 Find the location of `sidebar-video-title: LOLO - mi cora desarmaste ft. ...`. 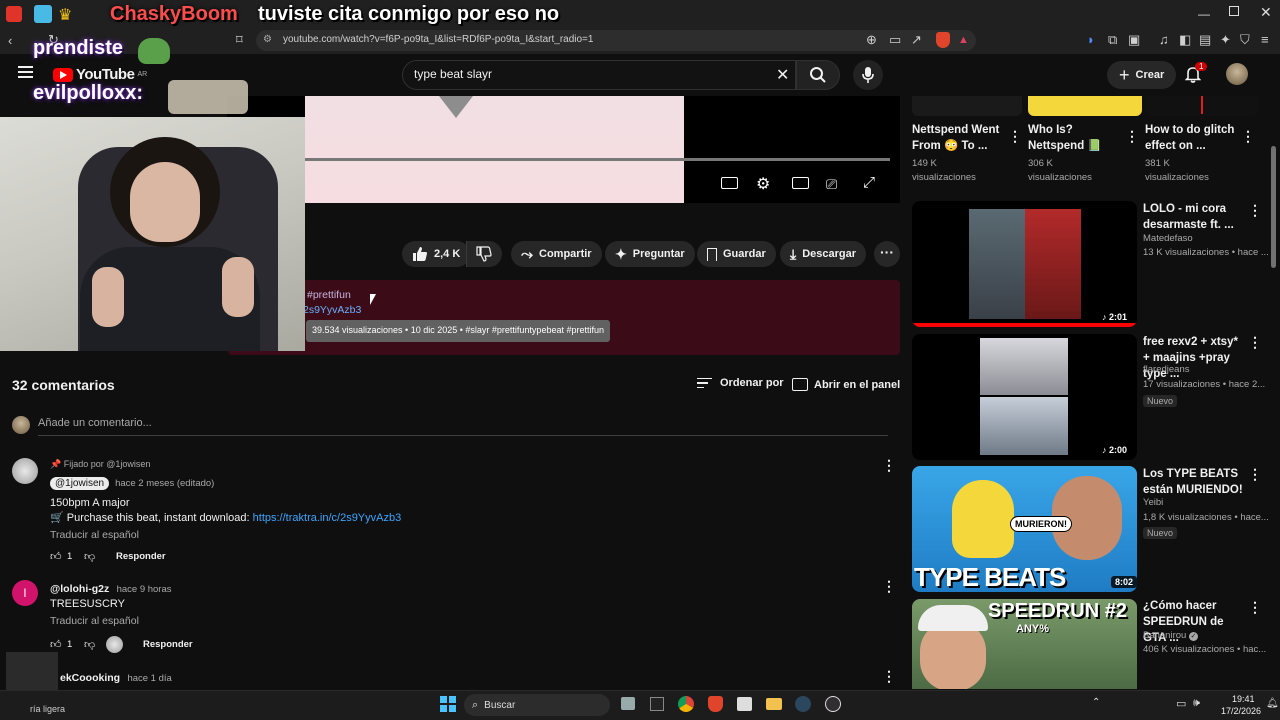

sidebar-video-title: LOLO - mi cora desarmaste ft. ... is located at coordinates (1193, 217).